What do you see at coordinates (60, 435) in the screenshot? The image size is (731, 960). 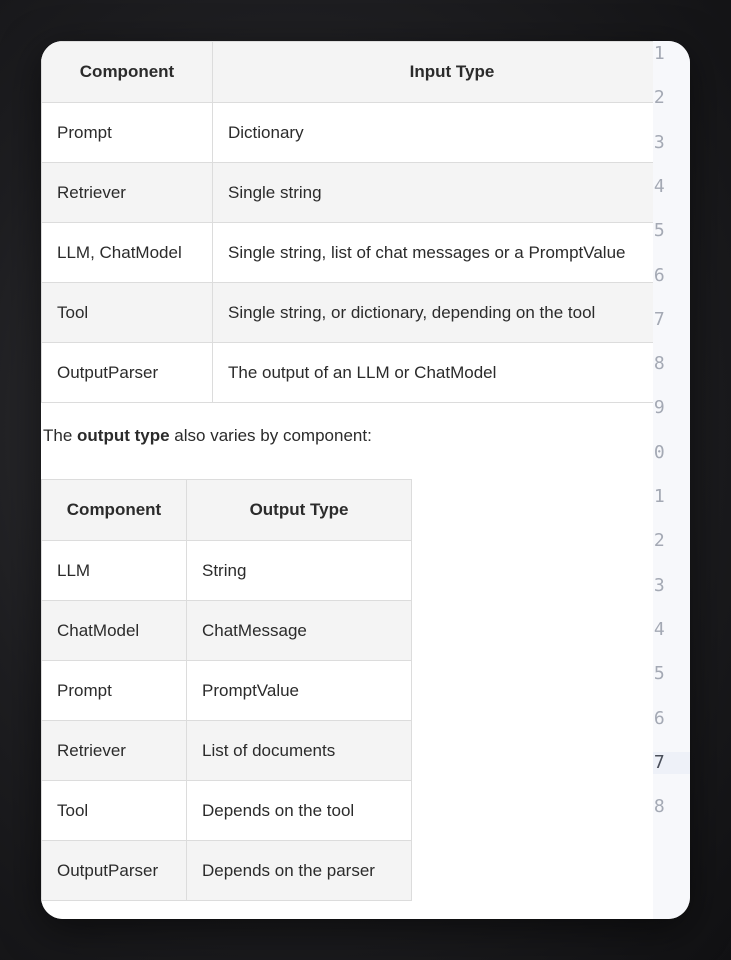 I see `sentence-prefix: The` at bounding box center [60, 435].